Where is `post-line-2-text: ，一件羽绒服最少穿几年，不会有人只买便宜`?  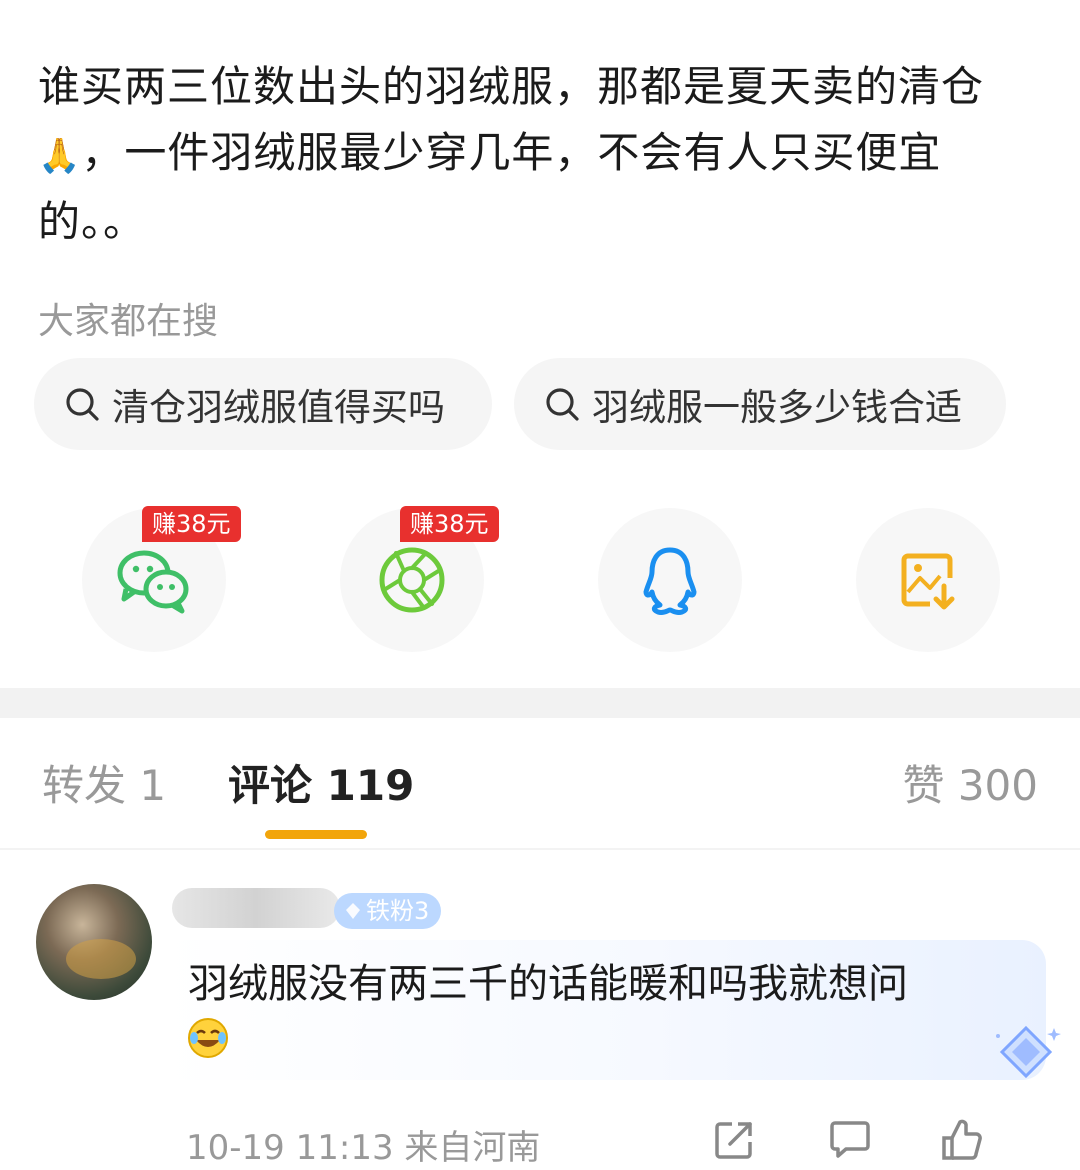
post-line-2-text: ，一件羽绒服最少穿几年，不会有人只买便宜 is located at coordinates (511, 152).